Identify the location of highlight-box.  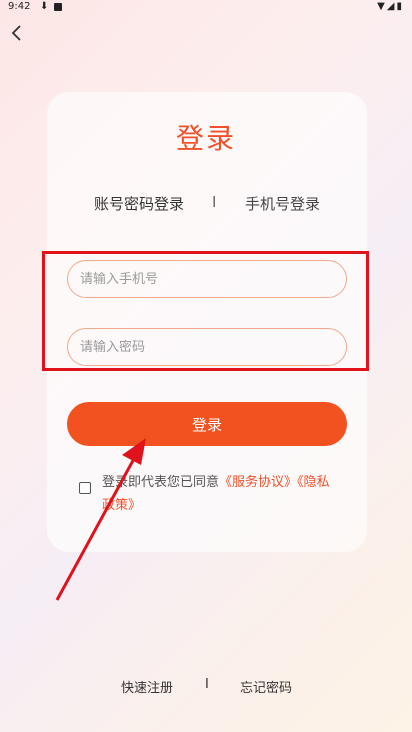
(205, 311).